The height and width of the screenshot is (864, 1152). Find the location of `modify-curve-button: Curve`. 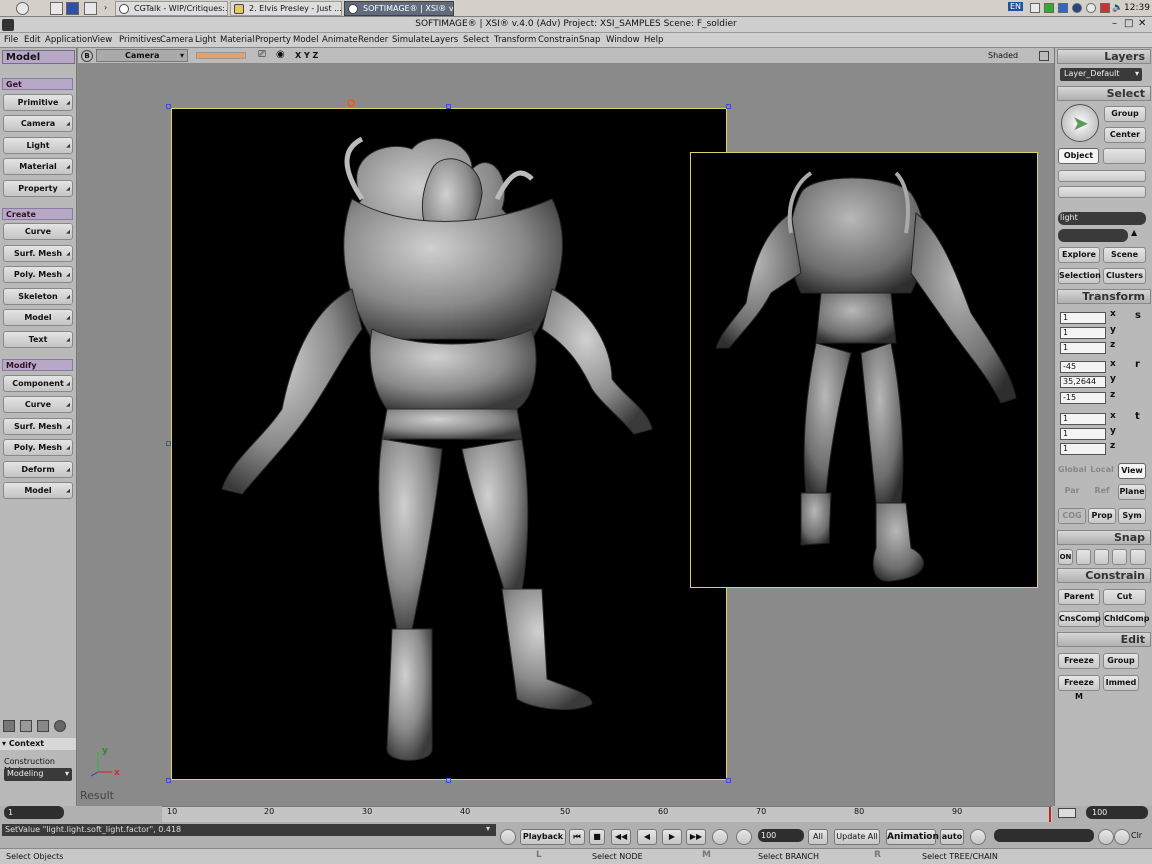

modify-curve-button: Curve is located at coordinates (38, 404).